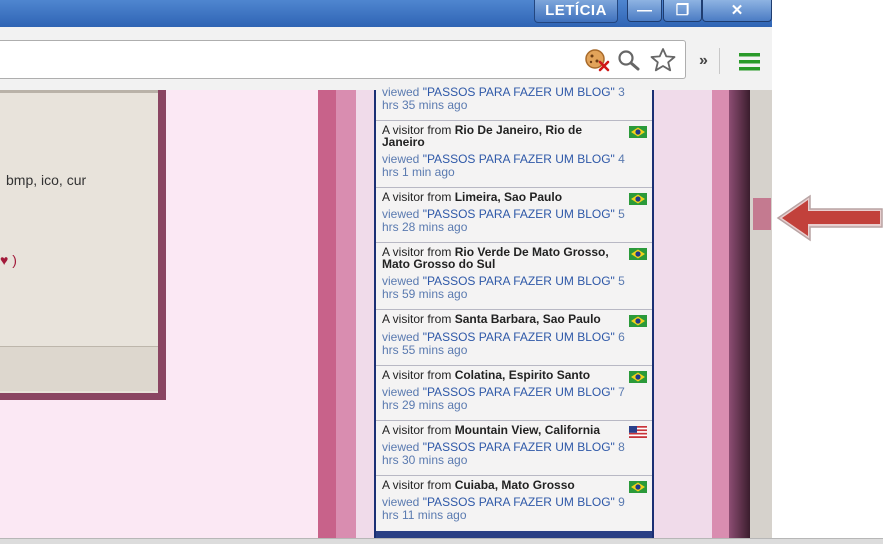  What do you see at coordinates (46, 180) in the screenshot?
I see `file-types-text: bmp, ico, cur` at bounding box center [46, 180].